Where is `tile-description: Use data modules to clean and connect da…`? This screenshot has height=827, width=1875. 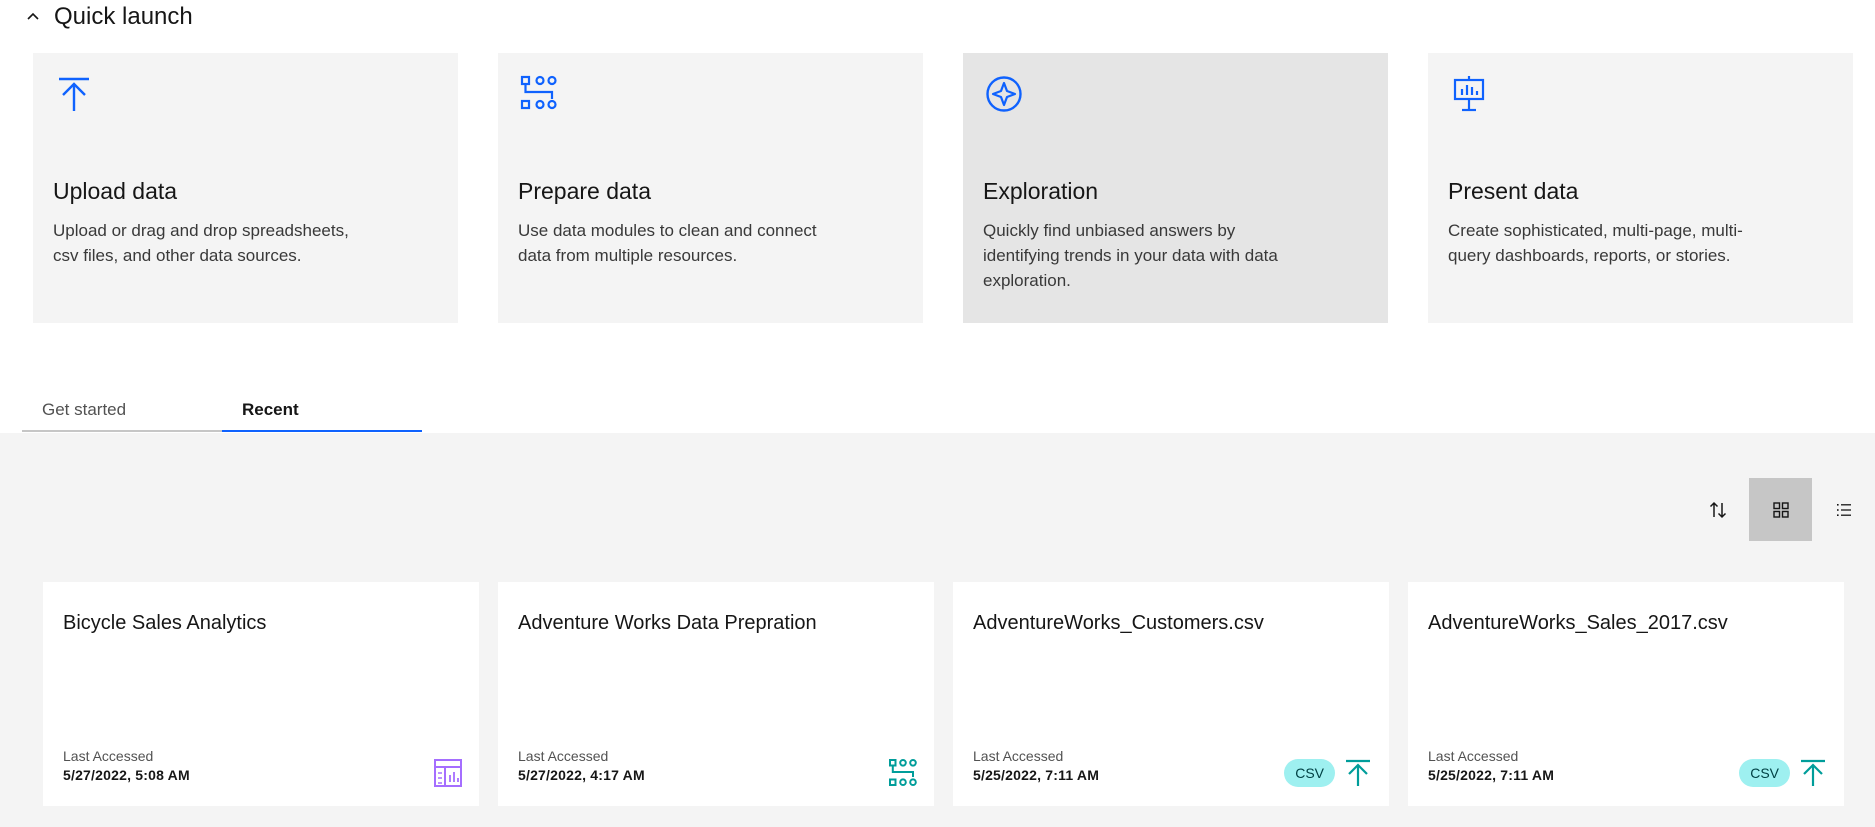 tile-description: Use data modules to clean and connect da… is located at coordinates (667, 243).